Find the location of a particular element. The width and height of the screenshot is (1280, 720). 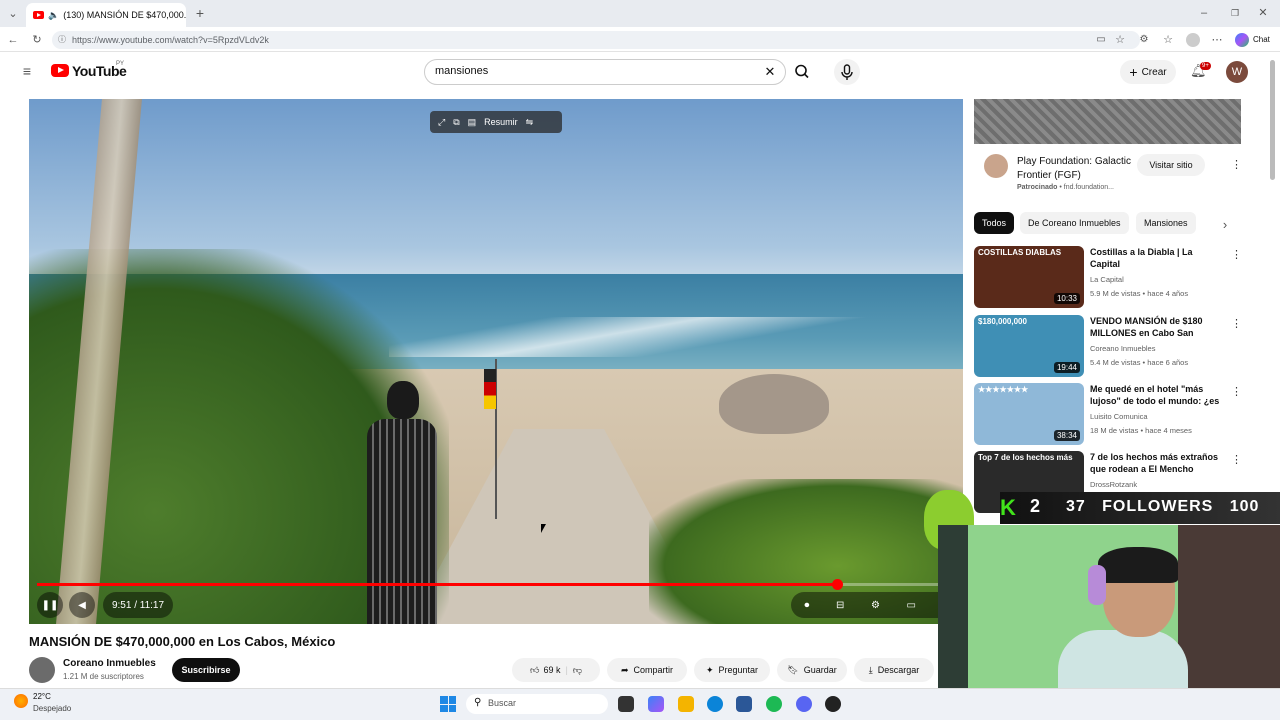

subscribe-button: Suscribirse is located at coordinates (206, 670).